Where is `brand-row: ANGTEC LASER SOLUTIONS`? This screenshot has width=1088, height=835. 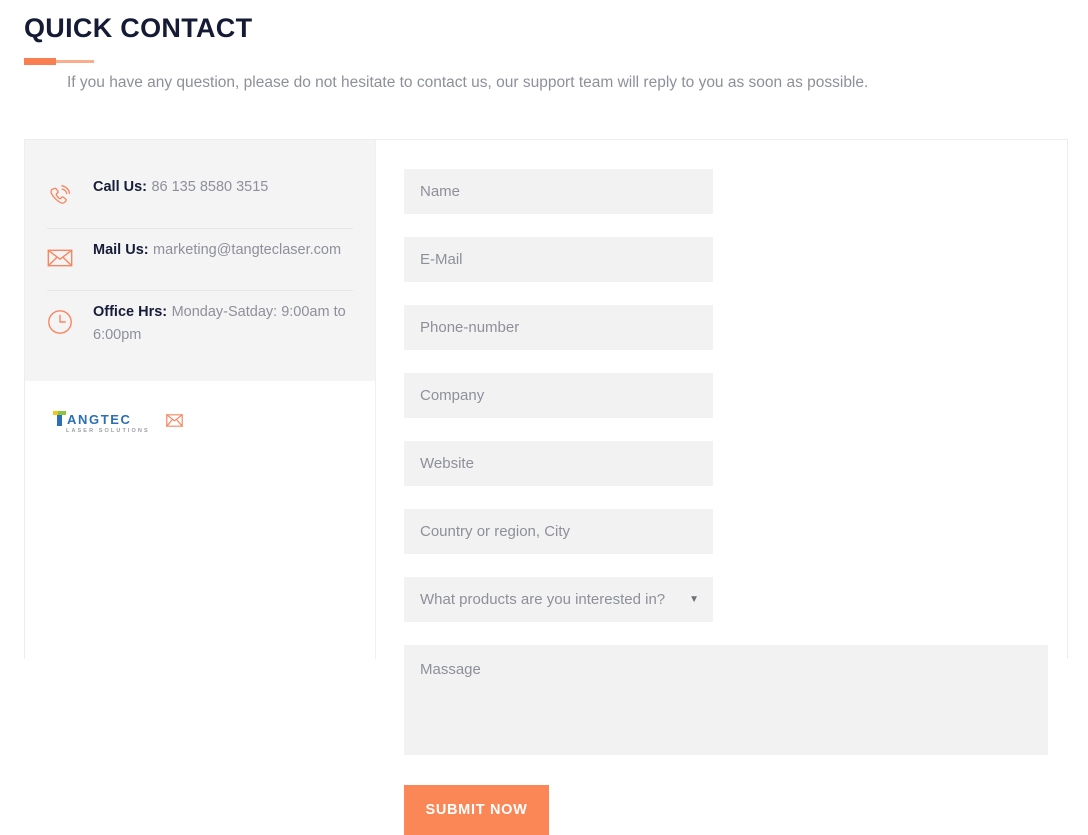 brand-row: ANGTEC LASER SOLUTIONS is located at coordinates (200, 408).